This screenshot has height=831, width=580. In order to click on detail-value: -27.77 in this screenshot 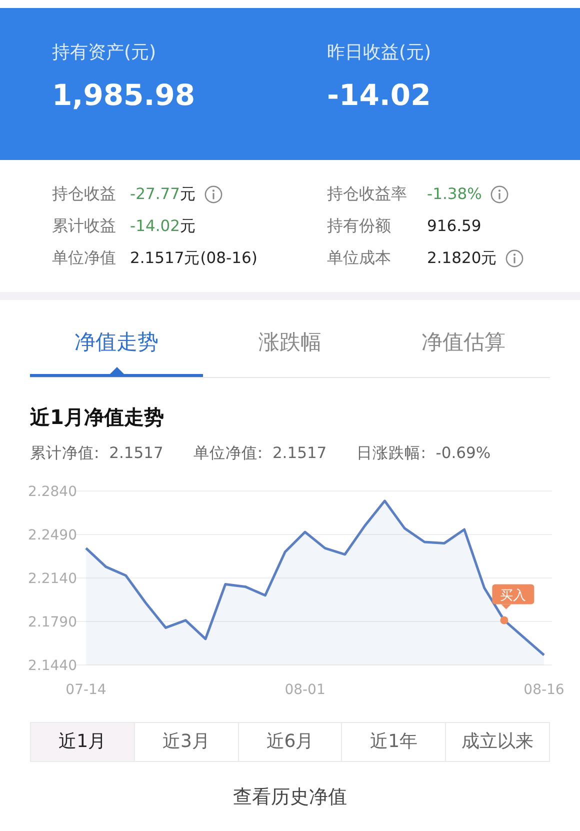, I will do `click(155, 194)`.